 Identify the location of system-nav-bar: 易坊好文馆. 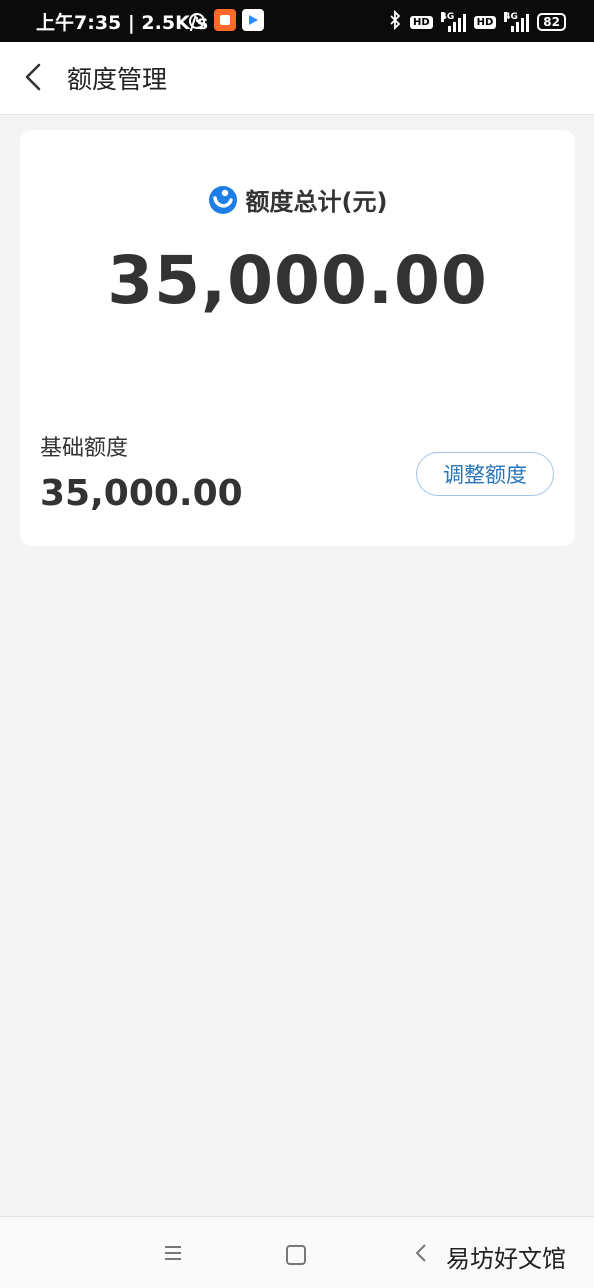
(297, 1252).